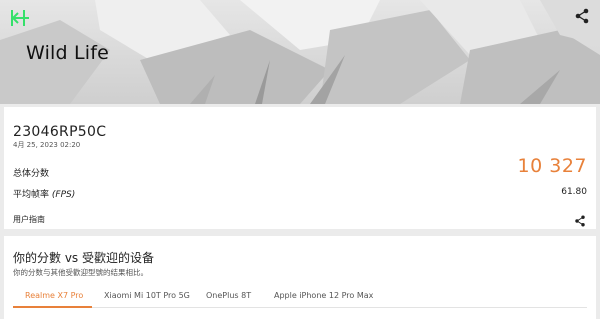 The height and width of the screenshot is (319, 600). I want to click on page-title: Wild Life, so click(68, 53).